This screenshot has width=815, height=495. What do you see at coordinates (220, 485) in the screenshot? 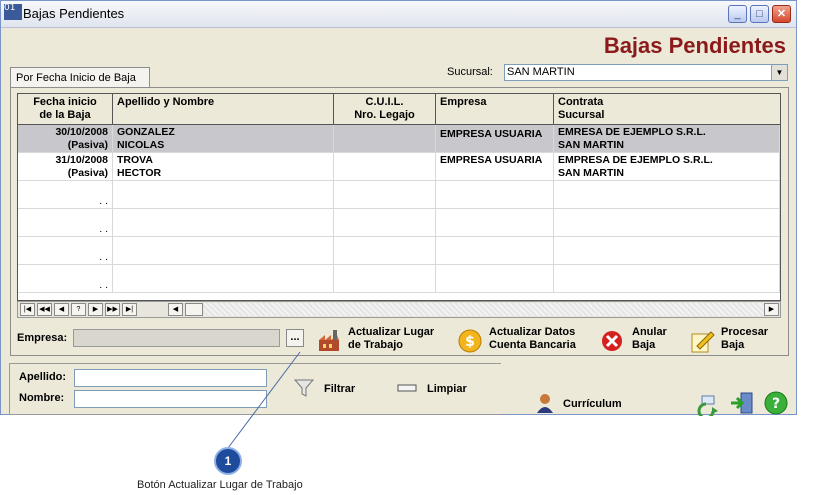
I see `callout-caption: Botón Actualizar Lugar de Trabajo` at bounding box center [220, 485].